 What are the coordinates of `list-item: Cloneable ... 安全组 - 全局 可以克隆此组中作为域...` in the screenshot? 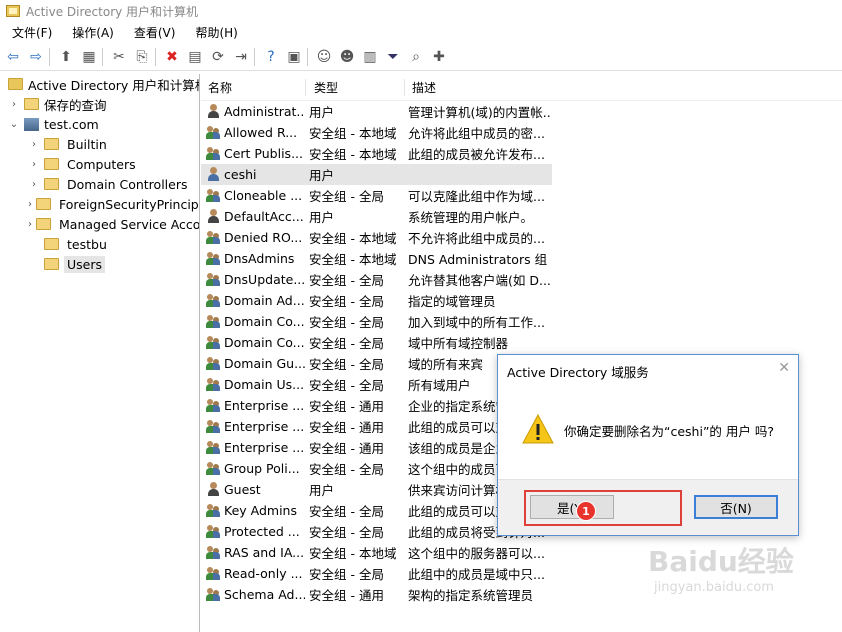 It's located at (521, 195).